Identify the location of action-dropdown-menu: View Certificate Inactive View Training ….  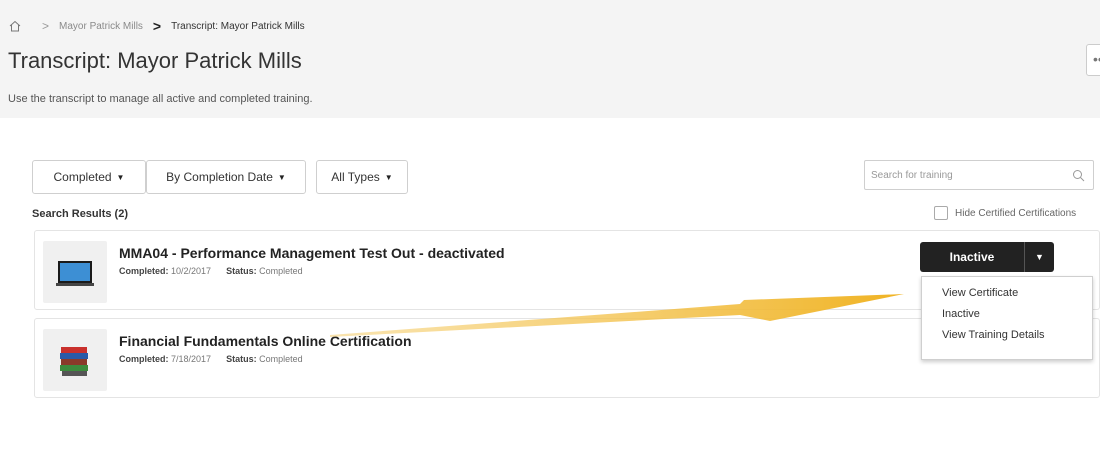
(1007, 318).